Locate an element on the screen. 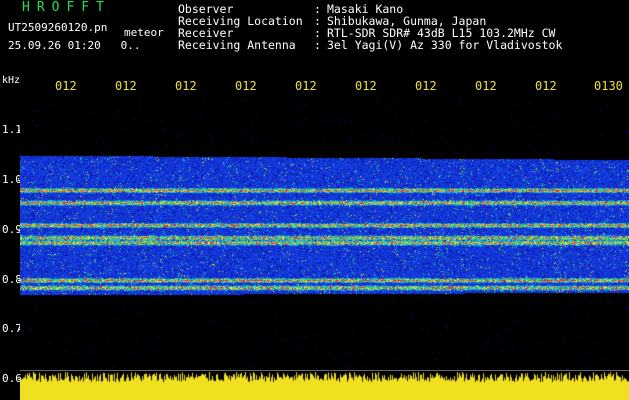 The width and height of the screenshot is (629, 400). datetime-extra: 0.. is located at coordinates (130, 45).